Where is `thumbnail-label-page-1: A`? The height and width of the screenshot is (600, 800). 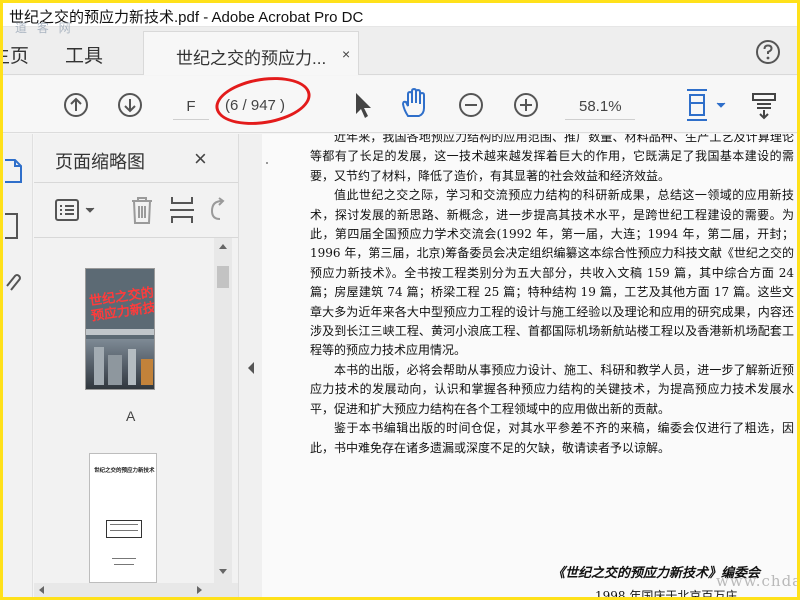 thumbnail-label-page-1: A is located at coordinates (131, 416).